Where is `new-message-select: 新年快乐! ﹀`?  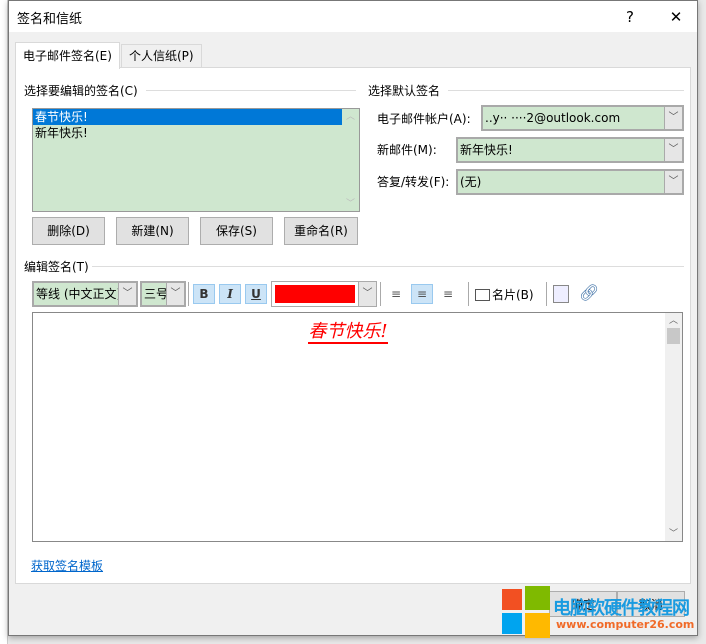 new-message-select: 新年快乐! ﹀ is located at coordinates (570, 150).